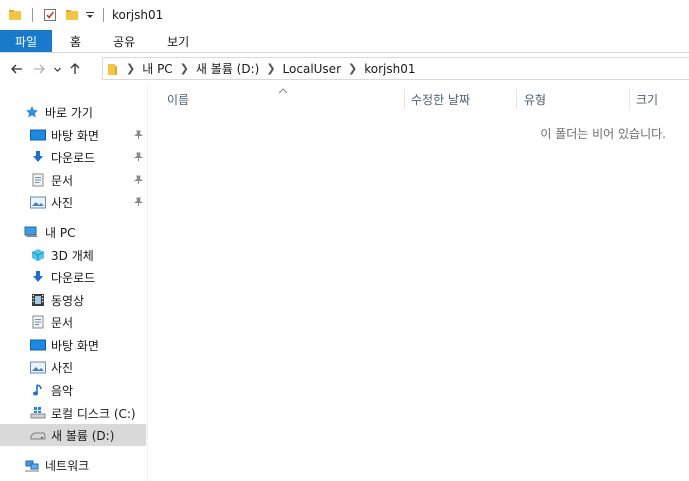 The image size is (689, 481). What do you see at coordinates (72, 15) in the screenshot?
I see `new-folder-icon` at bounding box center [72, 15].